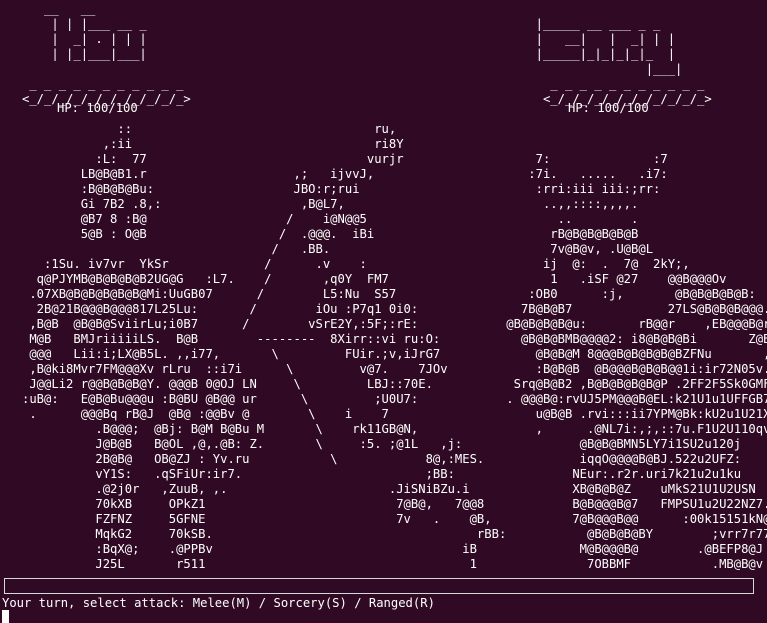 The height and width of the screenshot is (623, 767). Describe the element at coordinates (97, 108) in the screenshot. I see `player-hp-label: HP: 100/100` at that location.